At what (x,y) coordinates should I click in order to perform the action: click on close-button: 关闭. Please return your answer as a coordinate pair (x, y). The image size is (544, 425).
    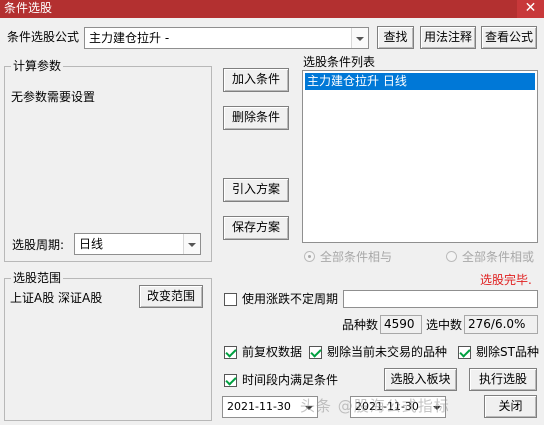
    Looking at the image, I should click on (510, 406).